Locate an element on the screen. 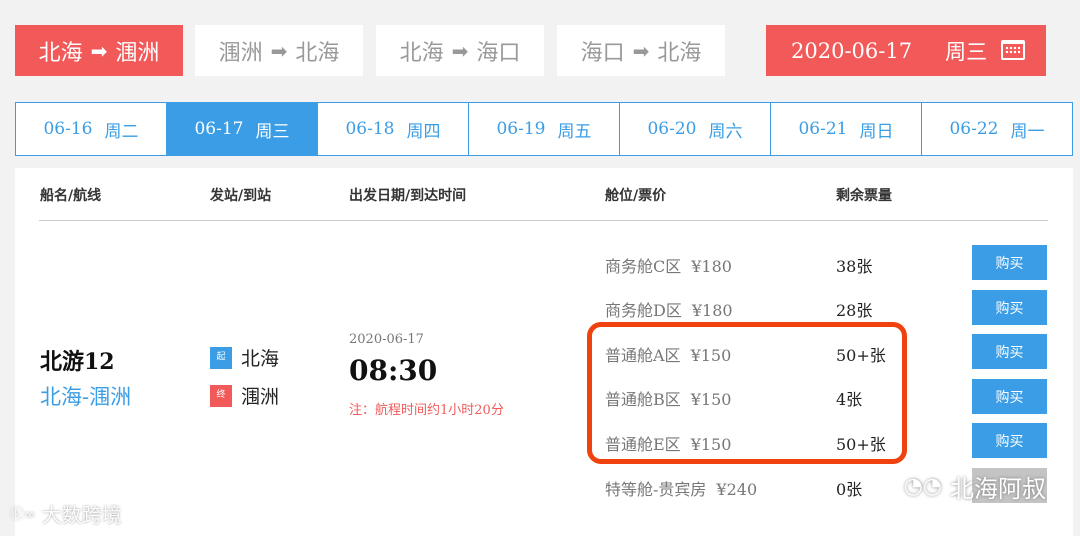 The image size is (1080, 536). header-remain: 剩余票量 is located at coordinates (864, 196).